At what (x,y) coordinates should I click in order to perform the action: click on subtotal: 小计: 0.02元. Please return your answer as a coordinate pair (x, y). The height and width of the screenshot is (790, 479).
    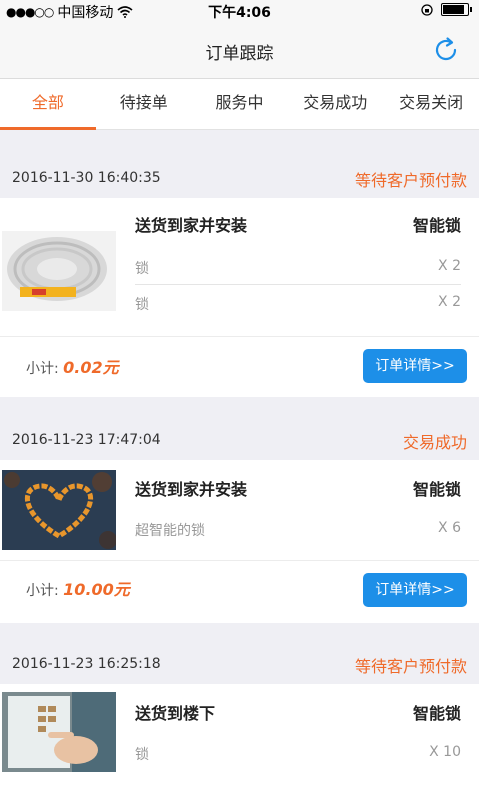
    Looking at the image, I should click on (72, 366).